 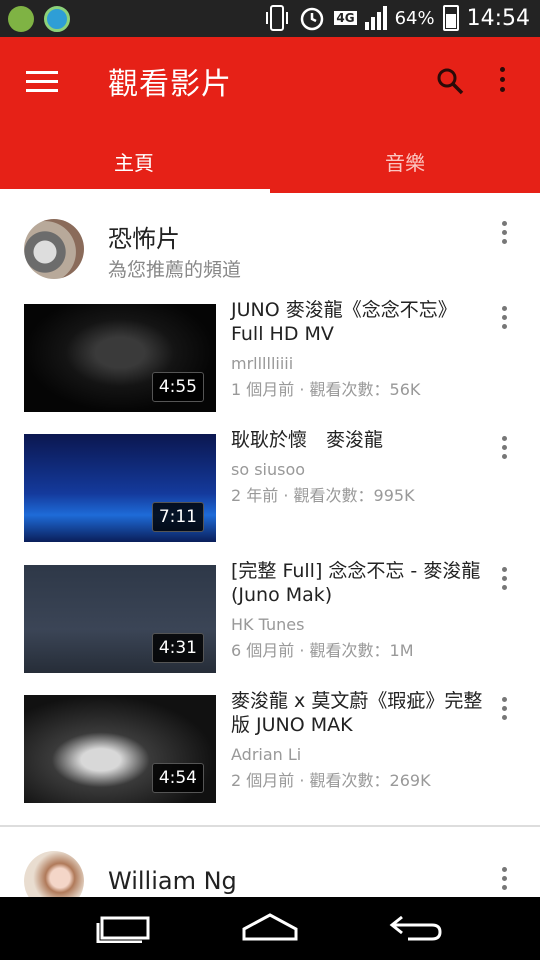 What do you see at coordinates (414, 18) in the screenshot?
I see `battery-percent: 64%` at bounding box center [414, 18].